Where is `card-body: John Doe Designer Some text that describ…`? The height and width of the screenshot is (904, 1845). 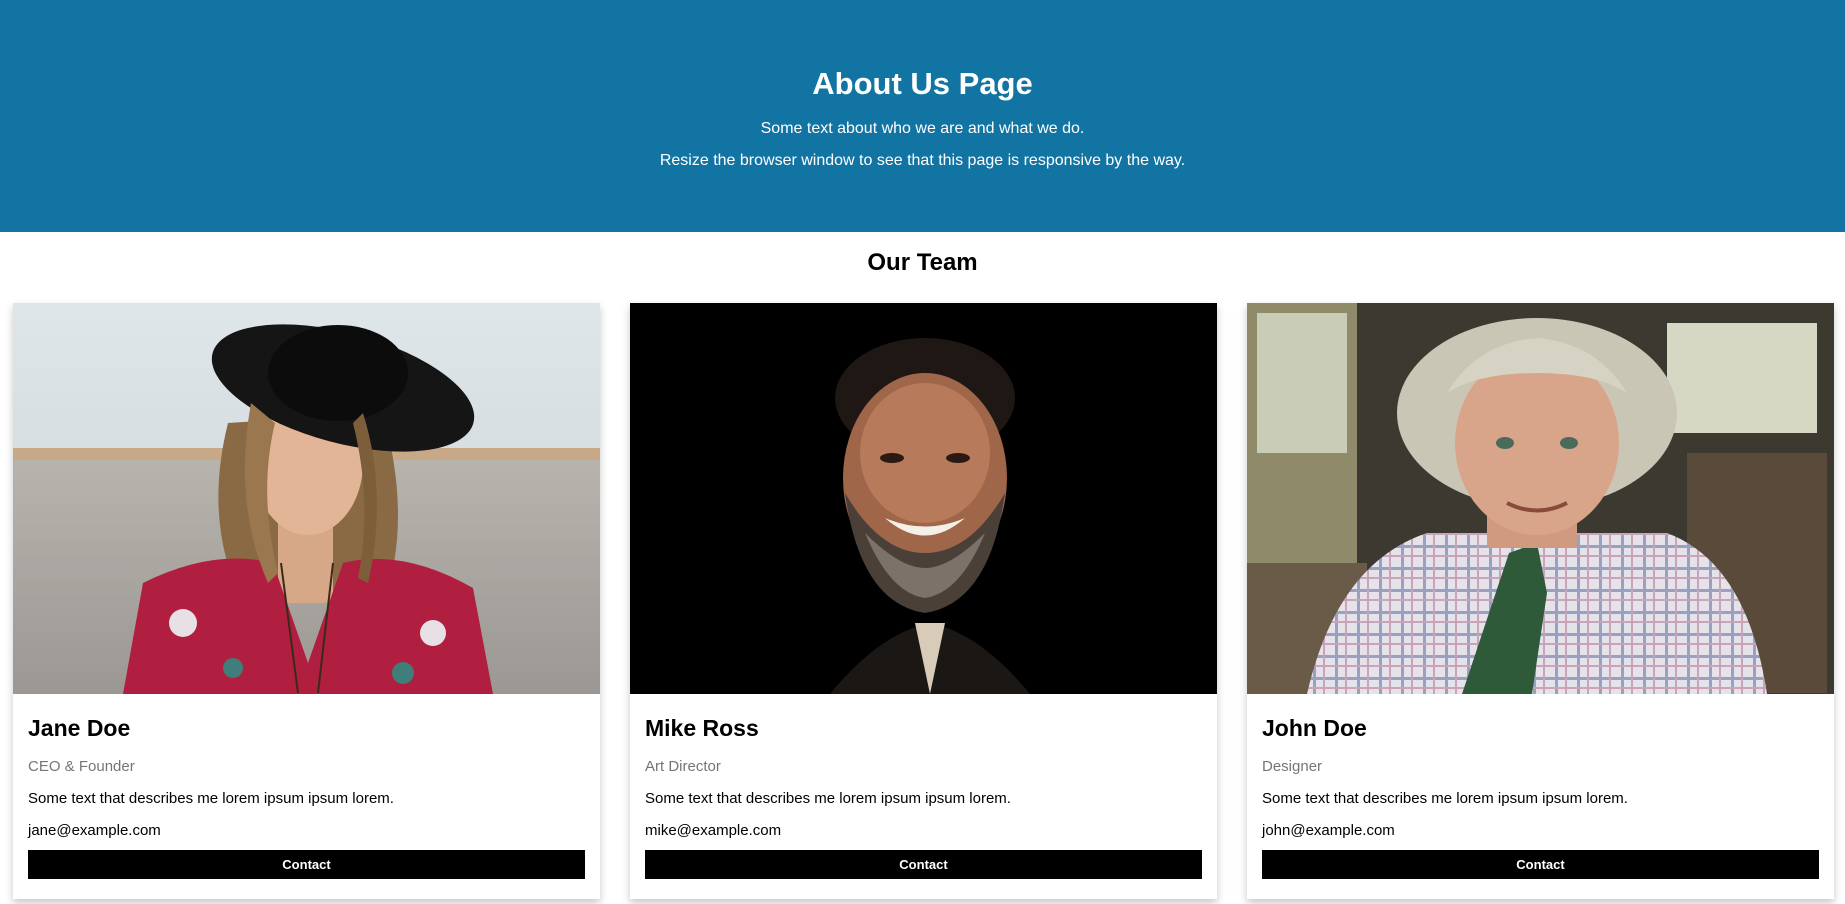
card-body: John Doe Designer Some text that describ… is located at coordinates (1540, 786).